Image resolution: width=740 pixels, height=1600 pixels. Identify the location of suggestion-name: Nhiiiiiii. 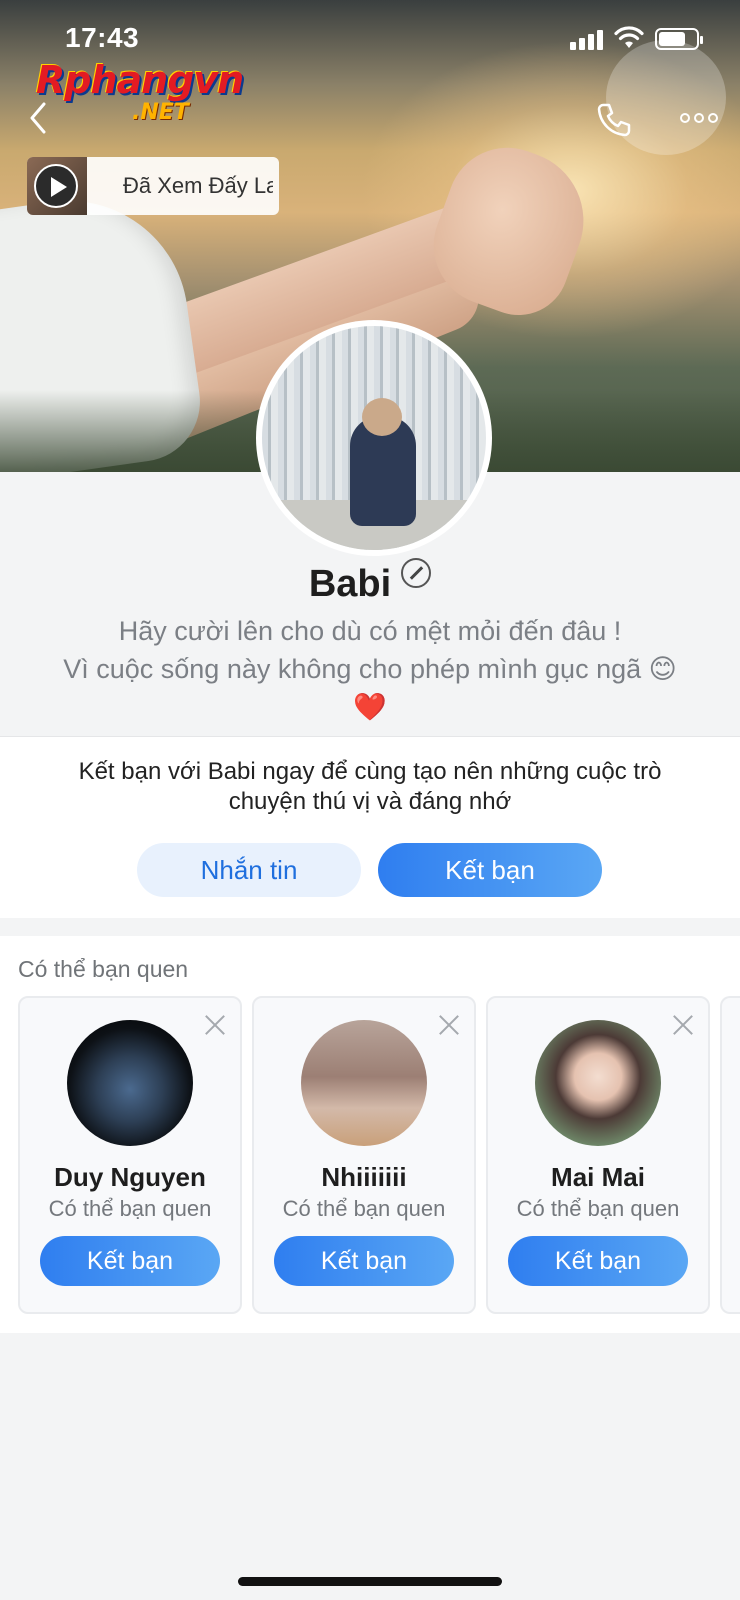
(364, 1177).